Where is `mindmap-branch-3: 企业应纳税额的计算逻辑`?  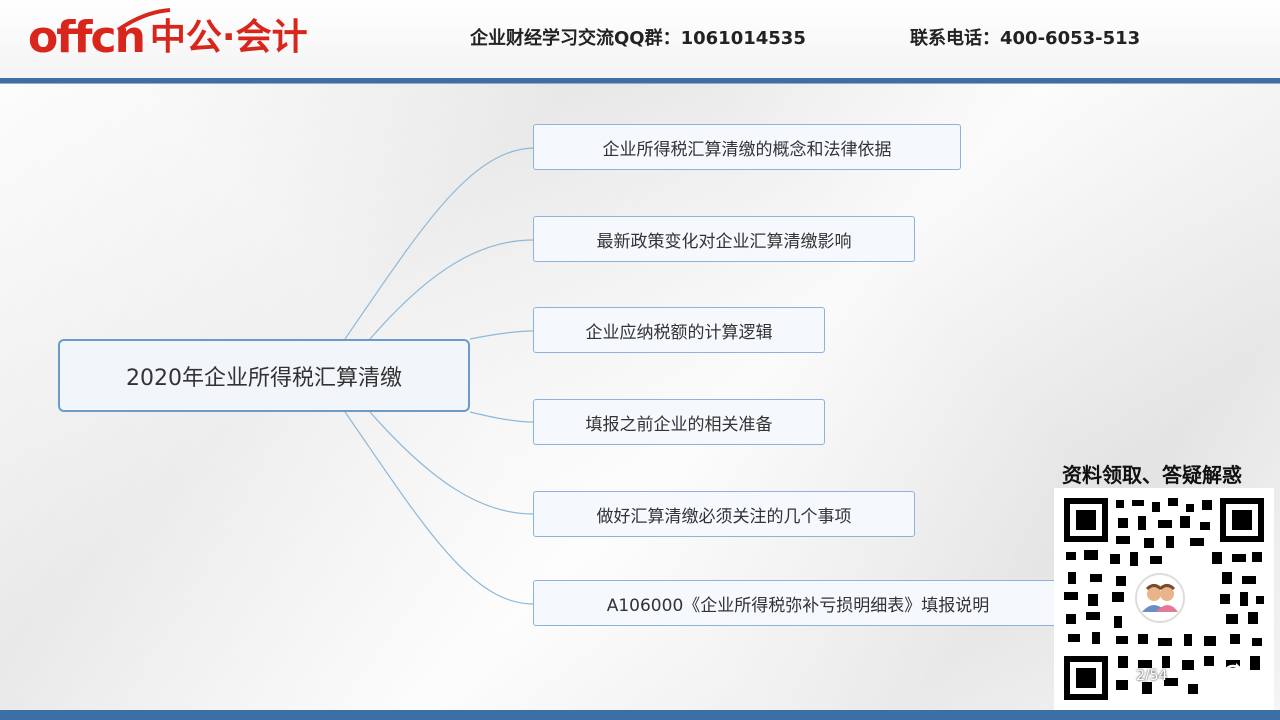 mindmap-branch-3: 企业应纳税额的计算逻辑 is located at coordinates (679, 330).